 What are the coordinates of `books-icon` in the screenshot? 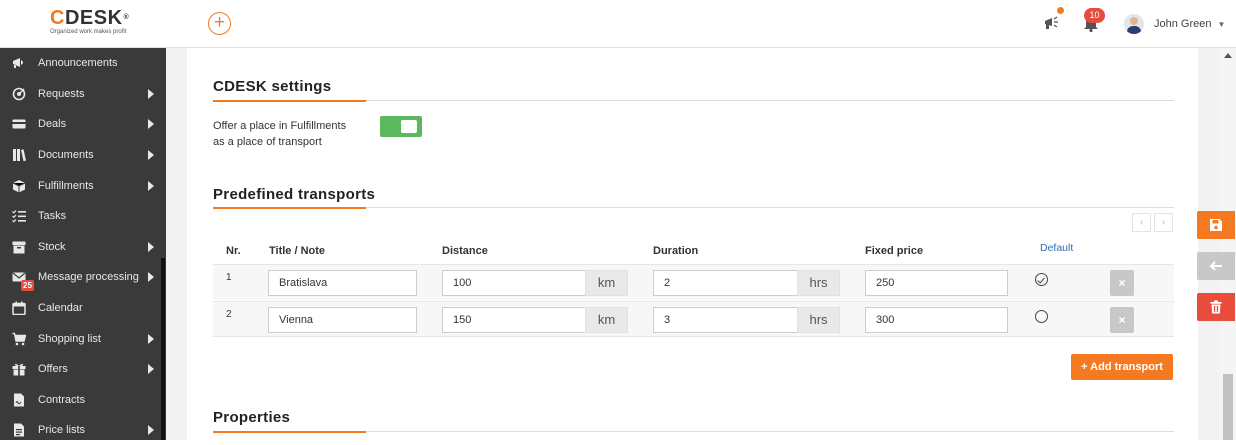 It's located at (19, 155).